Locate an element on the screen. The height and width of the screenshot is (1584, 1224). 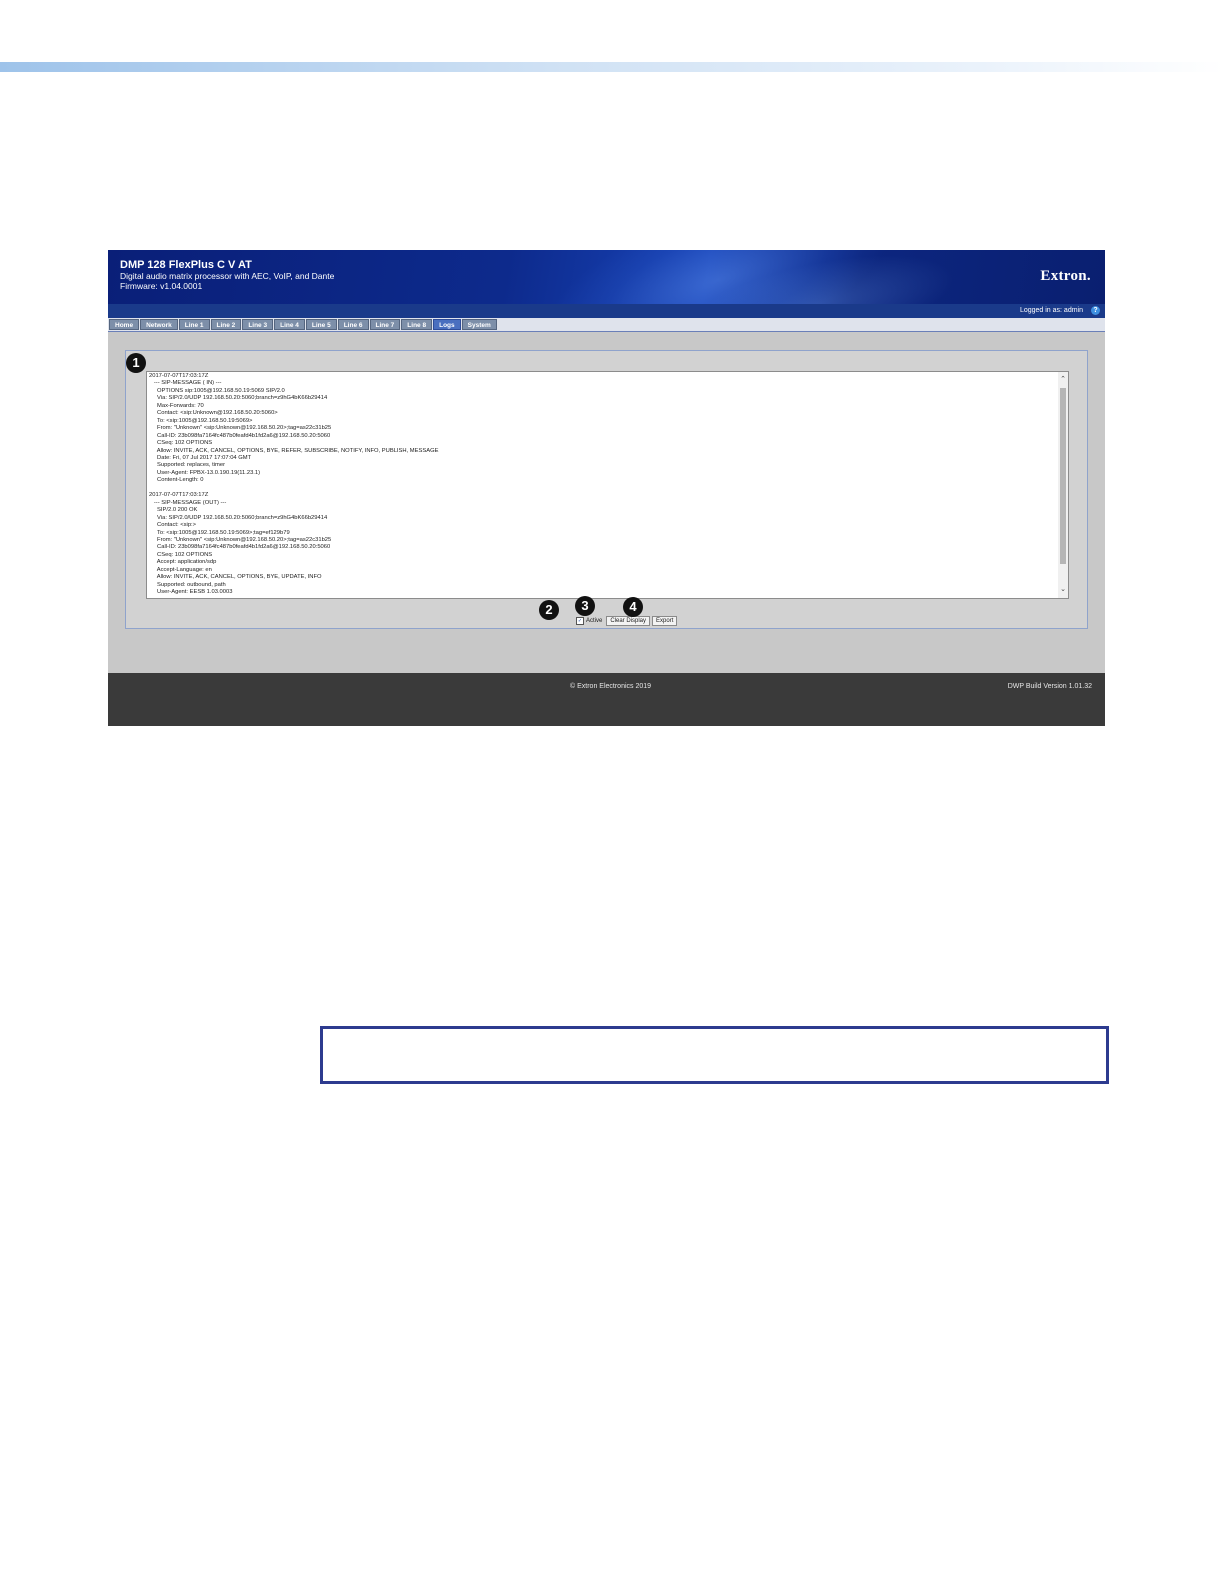
firmware-version: Firmware: v1.04.0001 is located at coordinates (161, 286).